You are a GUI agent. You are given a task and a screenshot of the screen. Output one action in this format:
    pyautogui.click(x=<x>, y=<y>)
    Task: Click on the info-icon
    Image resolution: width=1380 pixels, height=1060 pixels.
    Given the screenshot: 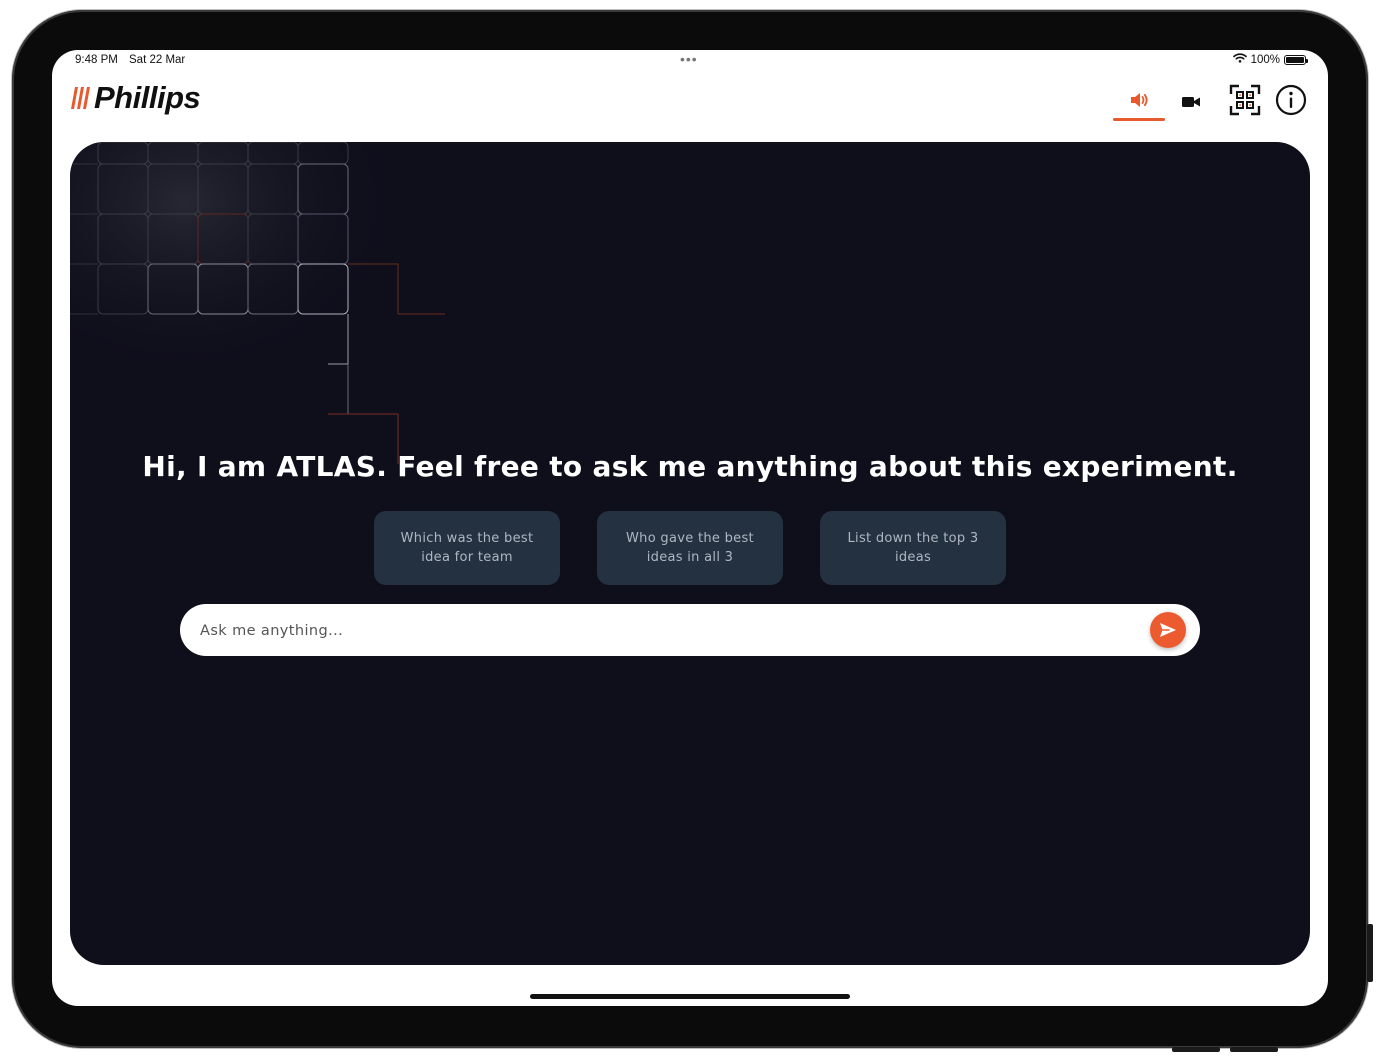 What is the action you would take?
    pyautogui.click(x=1291, y=100)
    